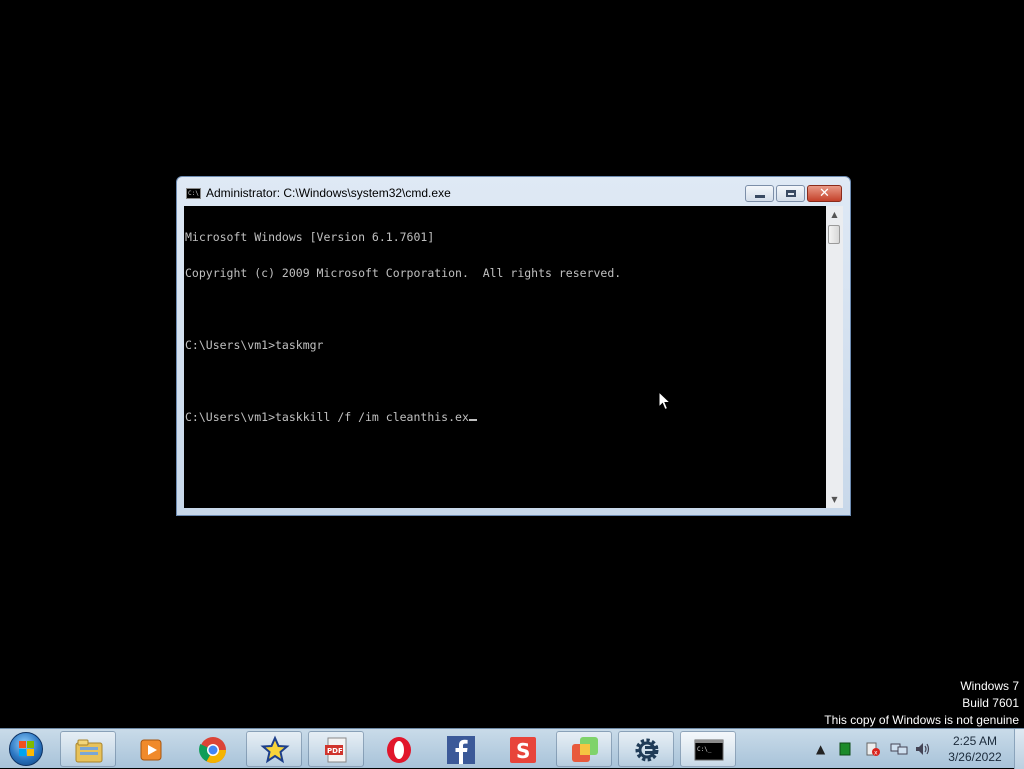  I want to click on chrome-icon, so click(213, 750).